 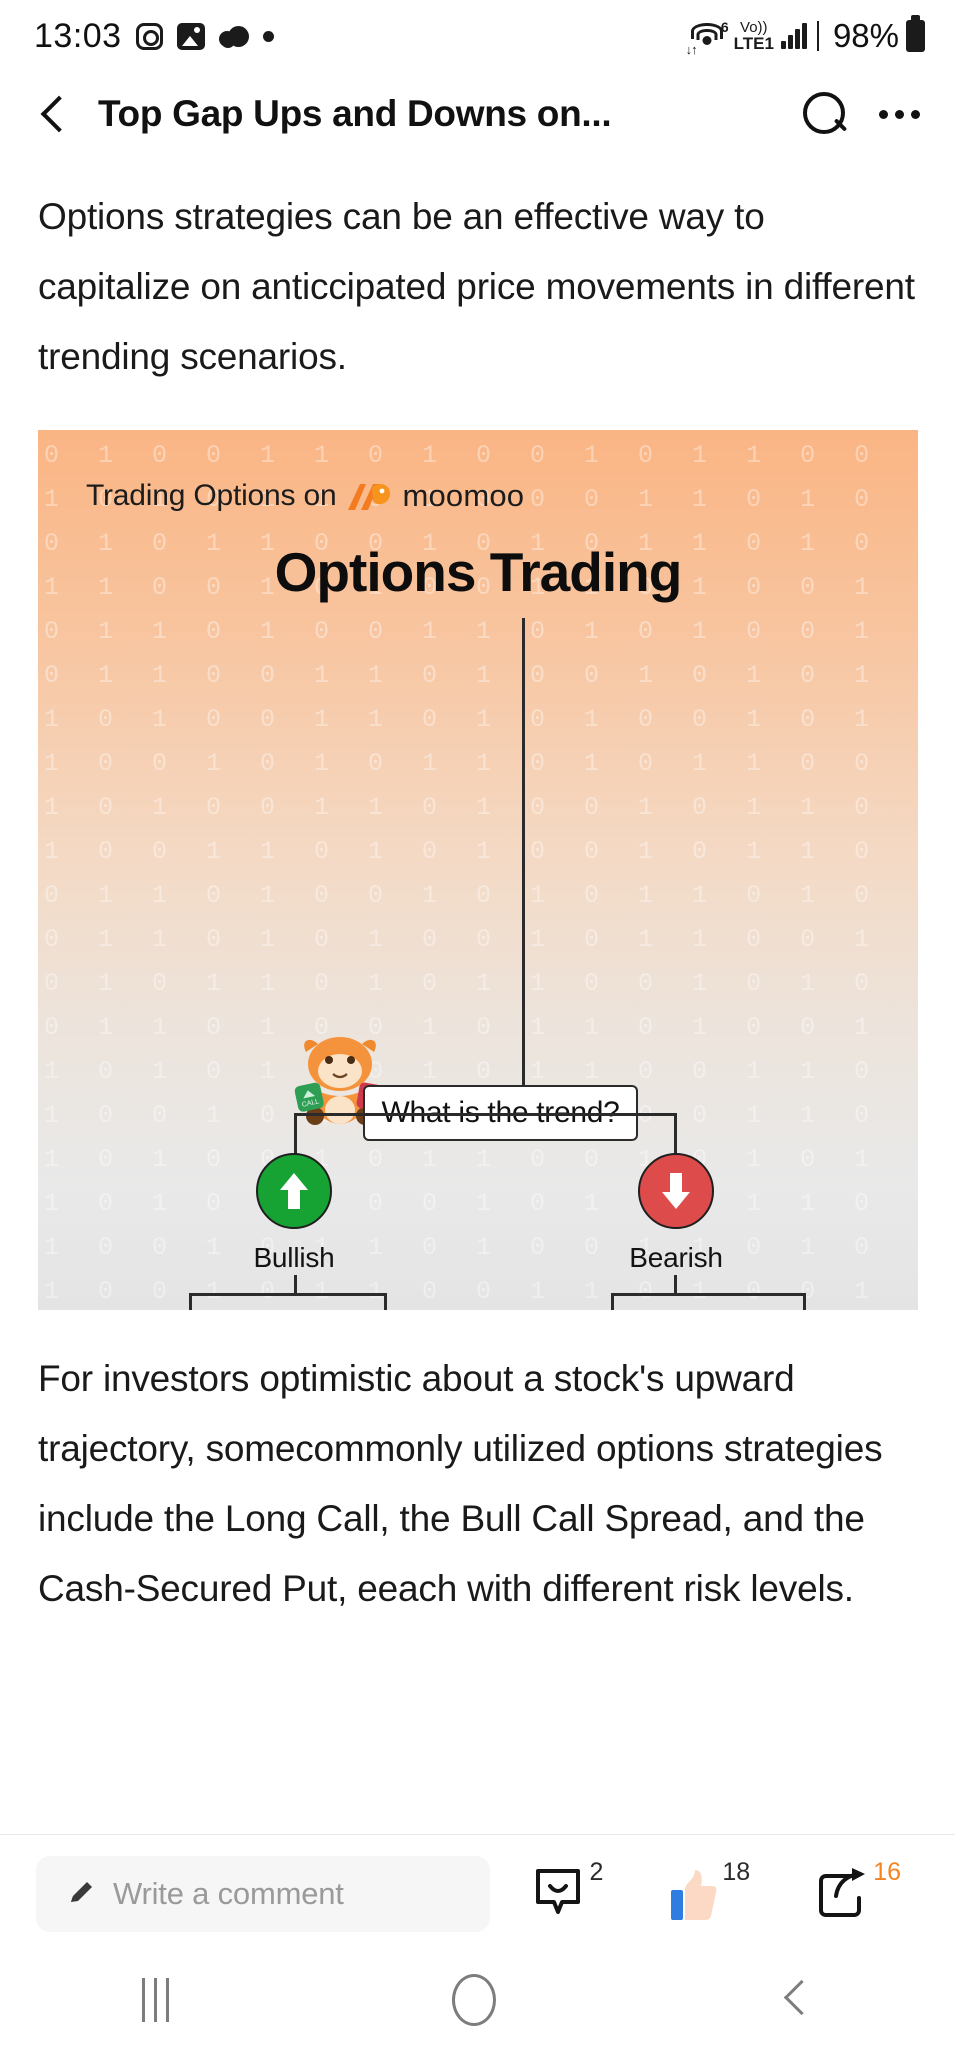 What do you see at coordinates (753, 43) in the screenshot?
I see `network-type-label: LTE1` at bounding box center [753, 43].